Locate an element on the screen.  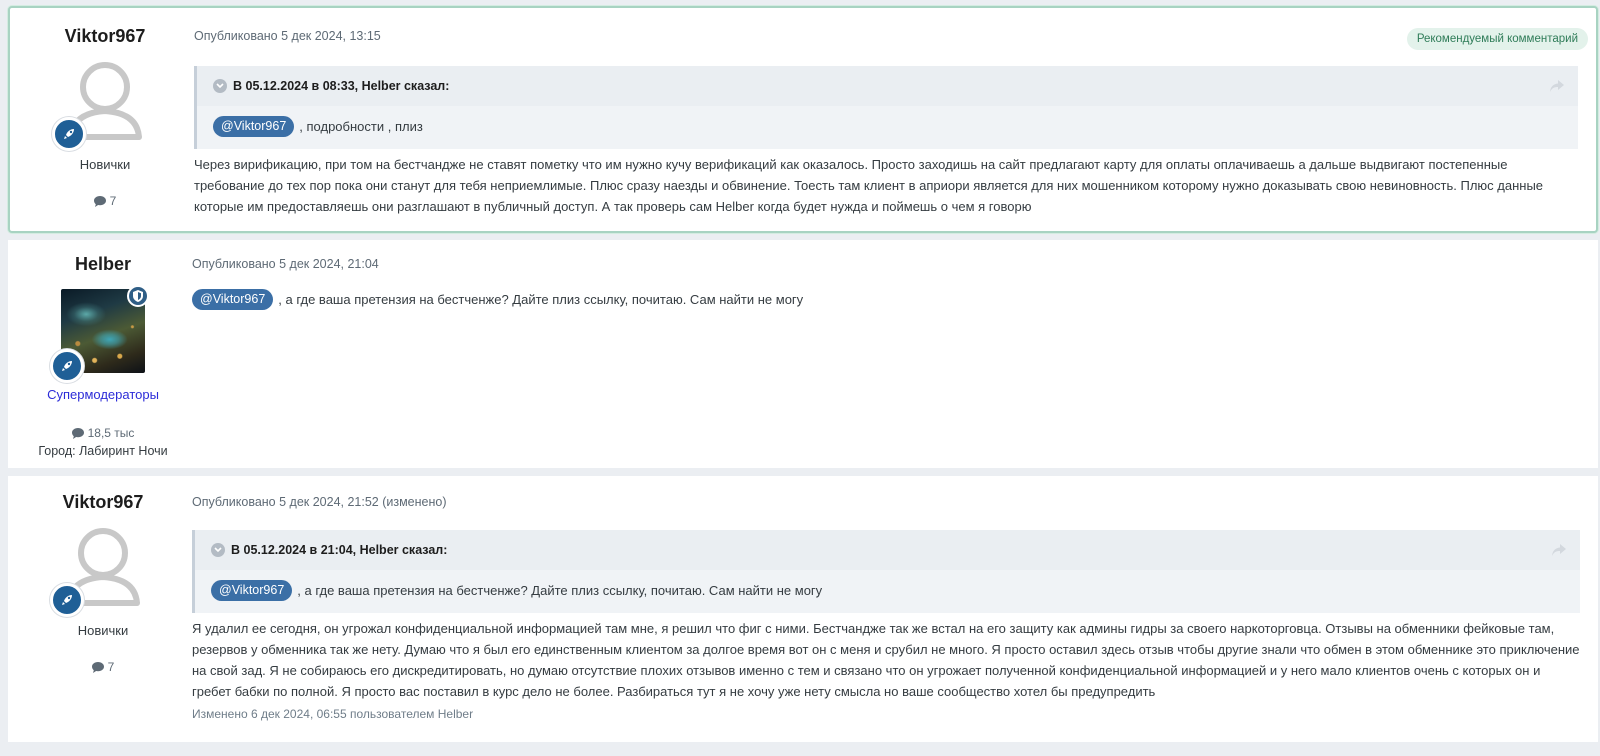
group-title: Супермодераторы is located at coordinates (103, 394).